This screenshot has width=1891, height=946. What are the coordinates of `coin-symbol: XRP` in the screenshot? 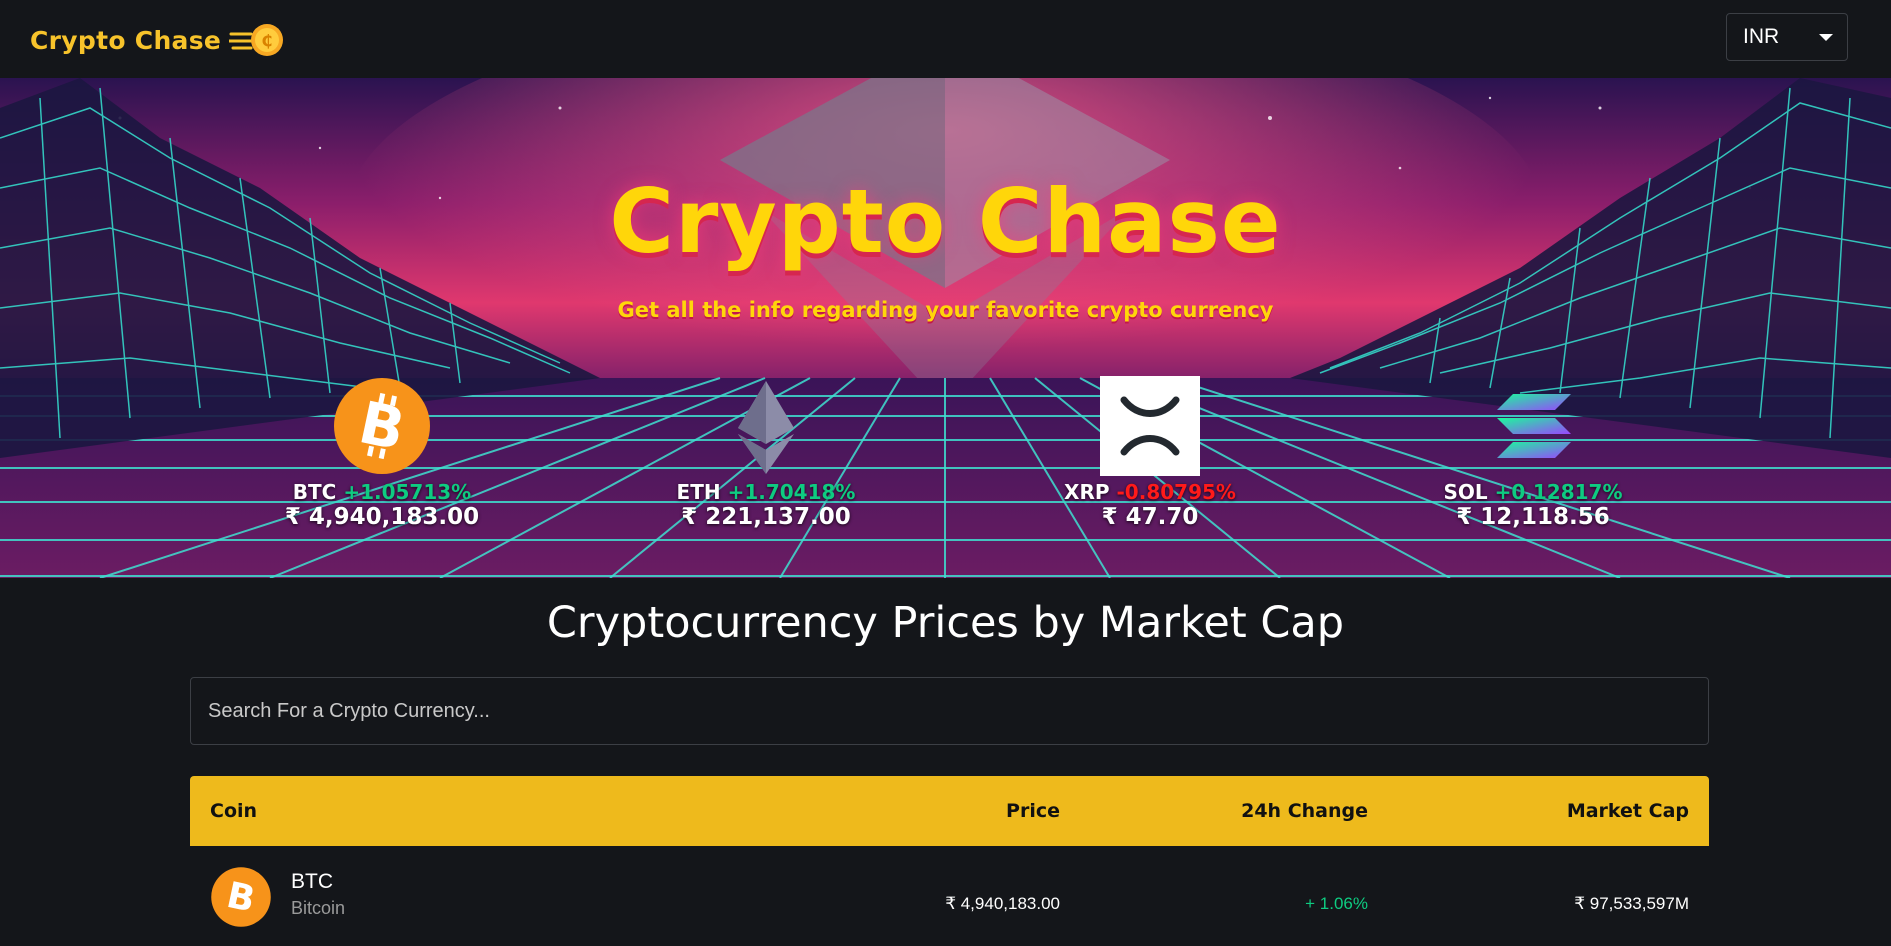 It's located at (1087, 492).